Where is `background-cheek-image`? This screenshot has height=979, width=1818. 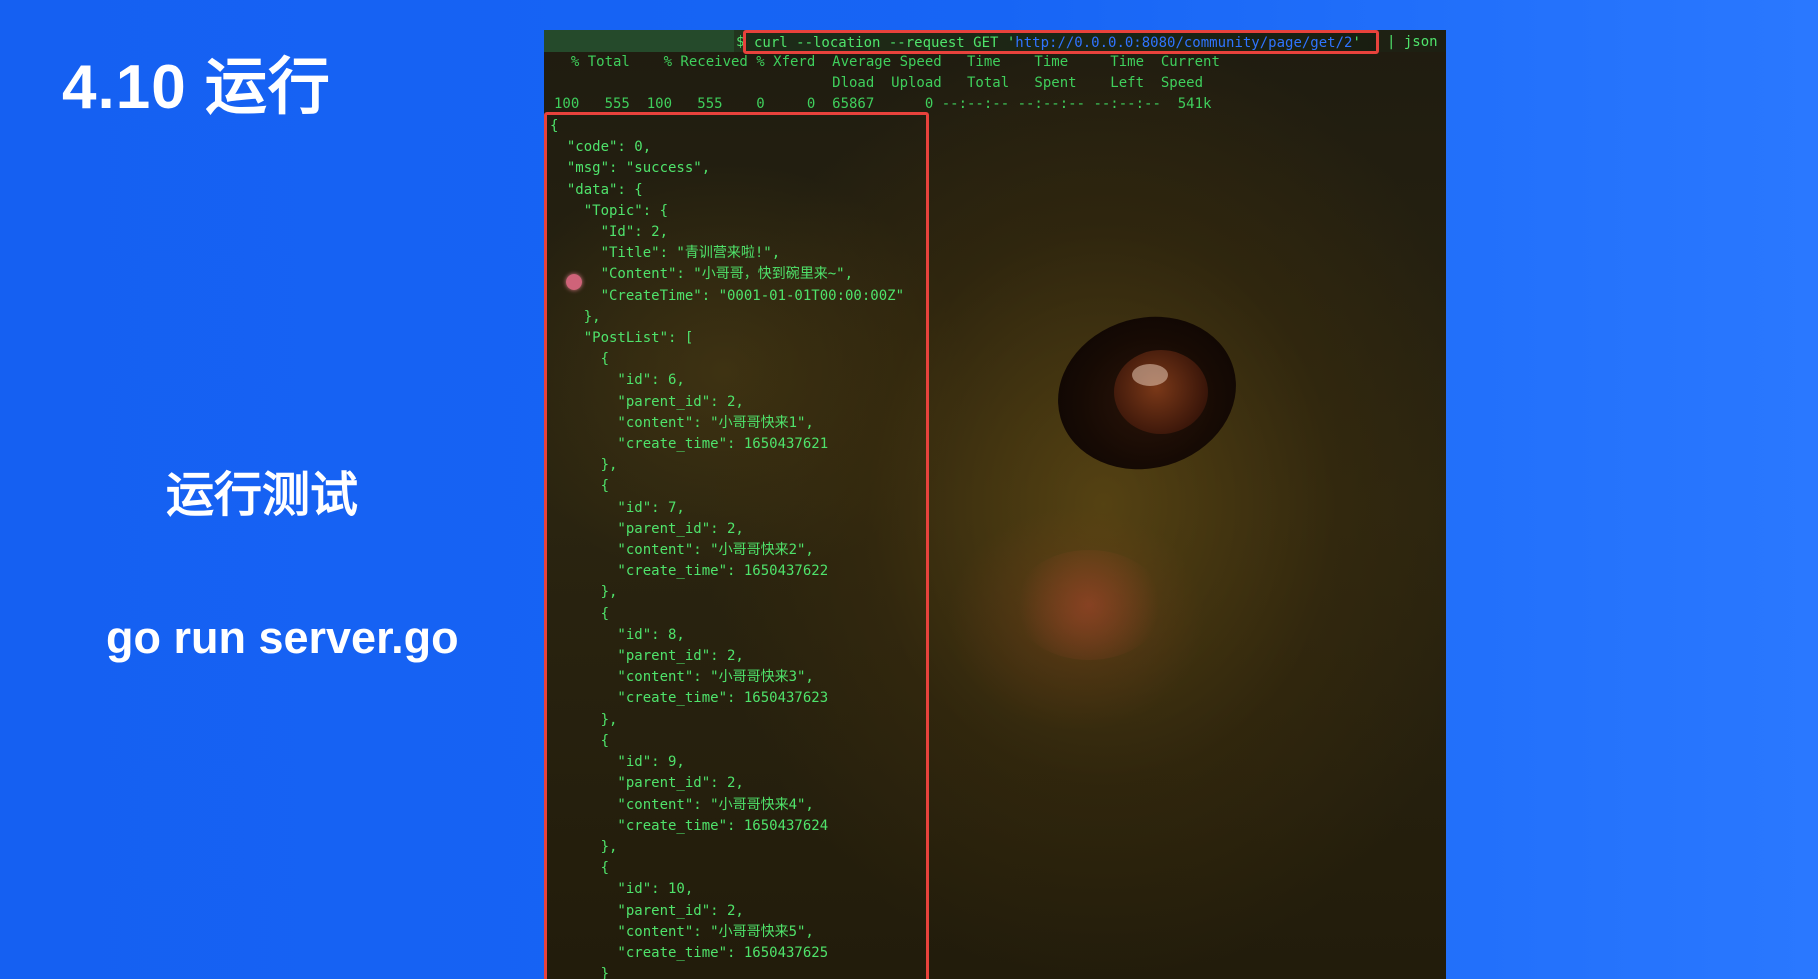 background-cheek-image is located at coordinates (1089, 605).